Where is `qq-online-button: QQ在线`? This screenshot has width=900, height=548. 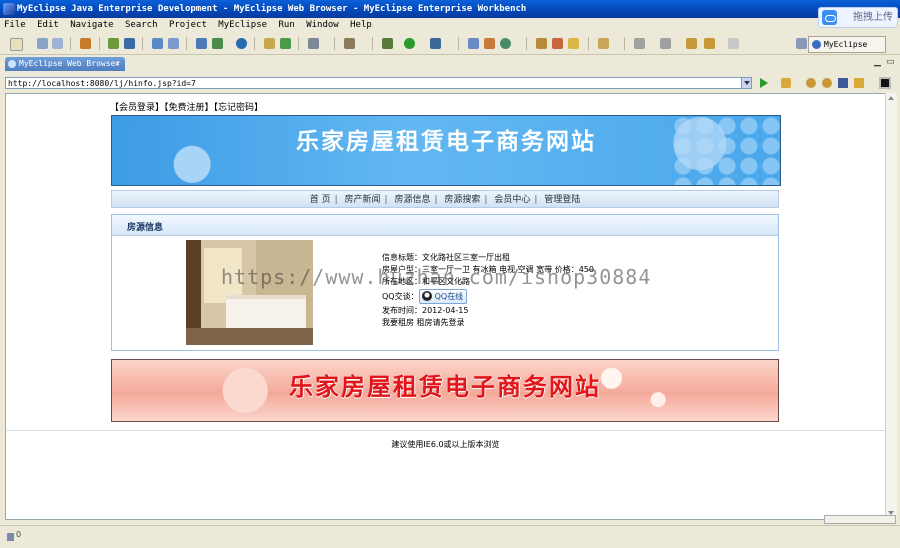
qq-online-button: QQ在线 is located at coordinates (443, 296).